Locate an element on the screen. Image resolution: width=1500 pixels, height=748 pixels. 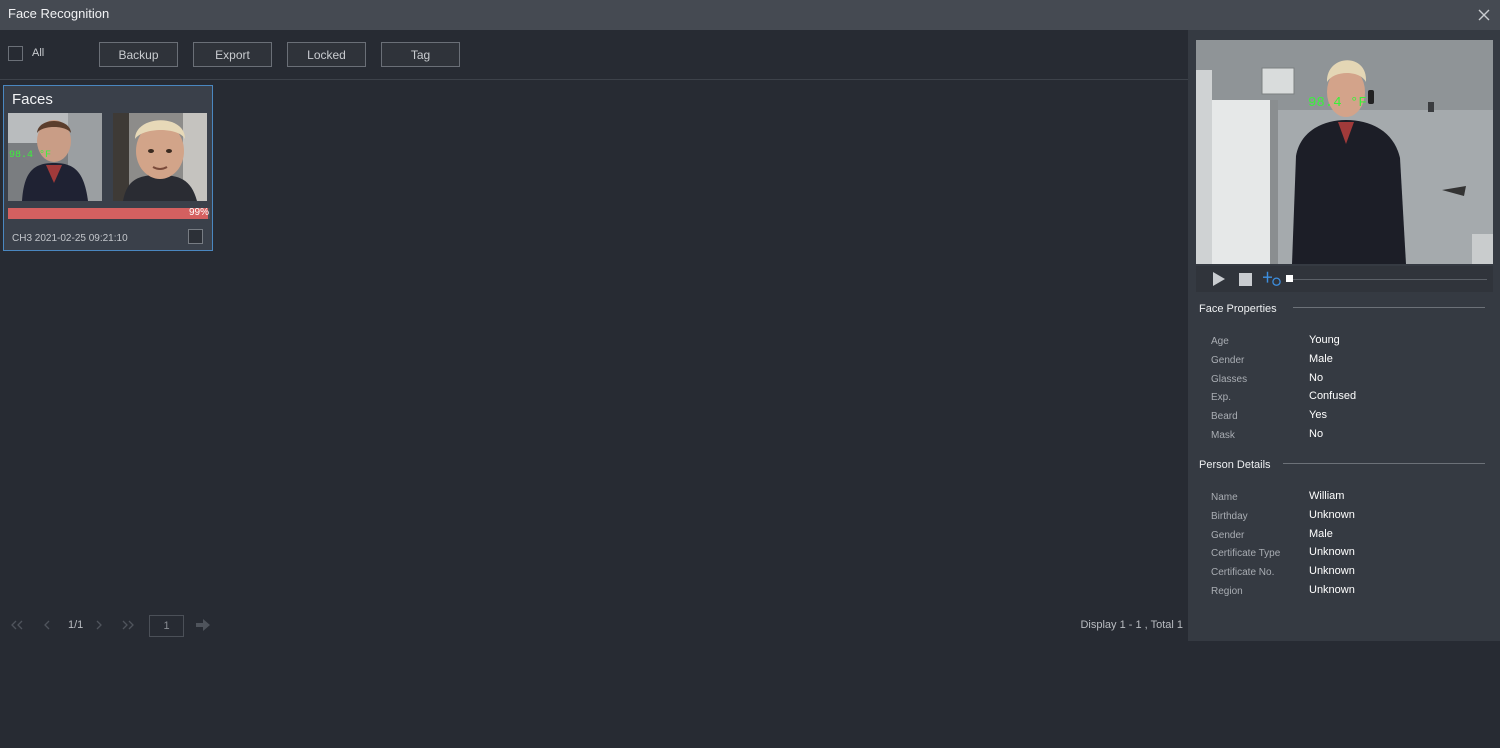
window-title: Face Recognition is located at coordinates (59, 13).